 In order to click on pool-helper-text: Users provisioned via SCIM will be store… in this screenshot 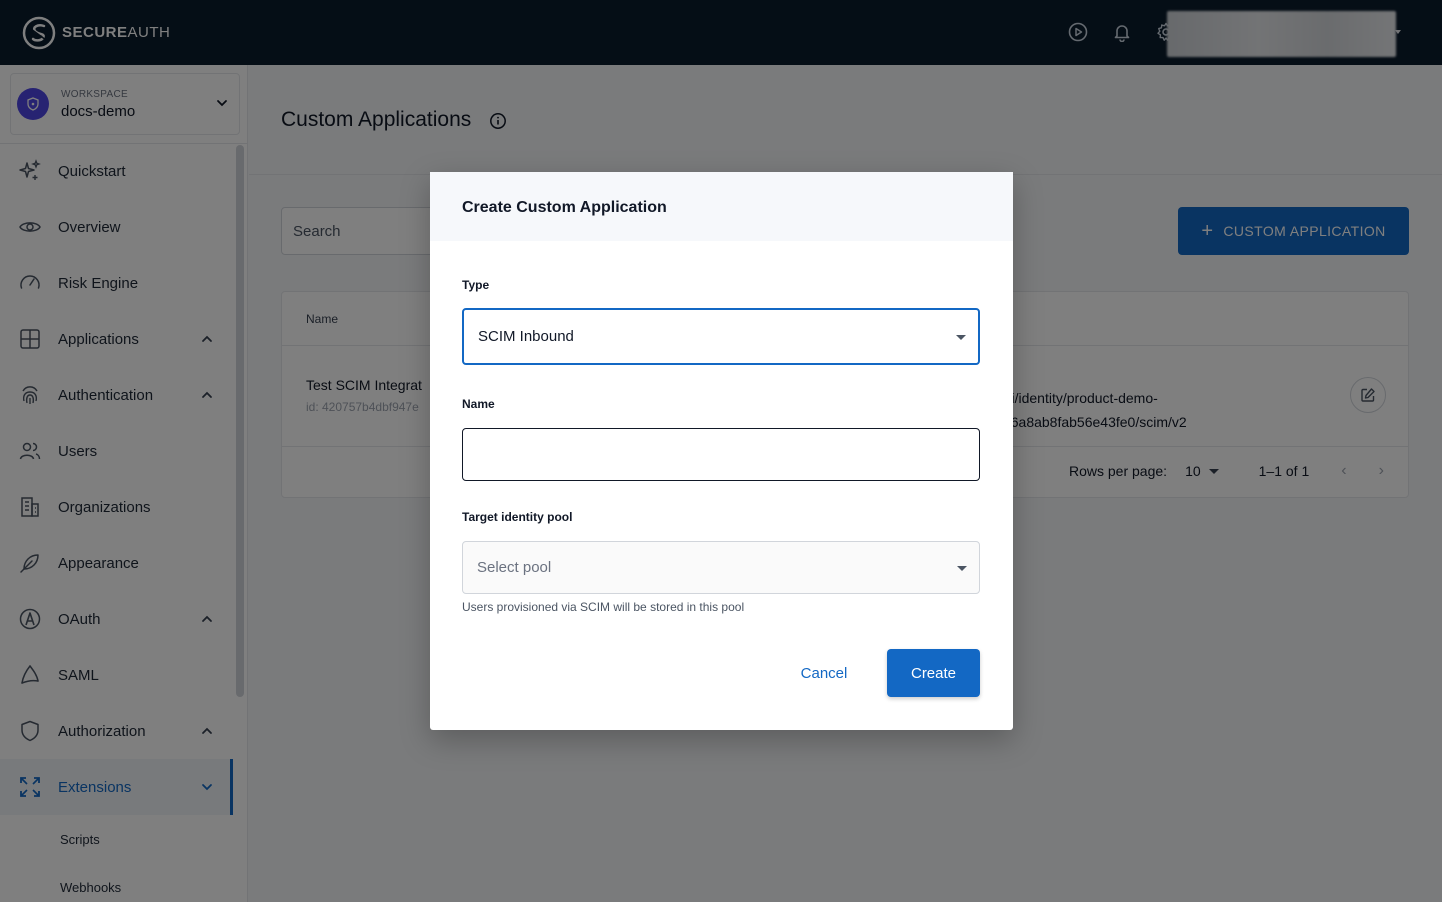, I will do `click(603, 607)`.